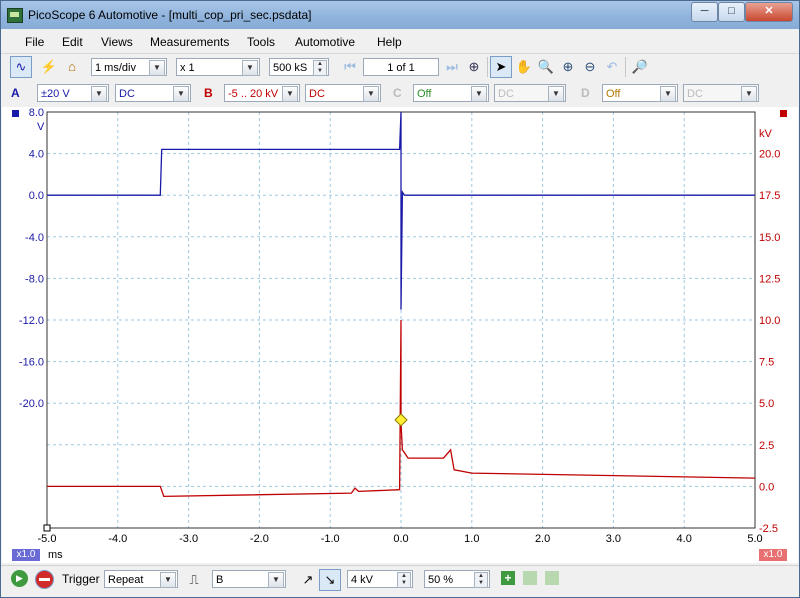 This screenshot has width=800, height=598. Describe the element at coordinates (127, 94) in the screenshot. I see `channel-a-coupling: DC` at that location.